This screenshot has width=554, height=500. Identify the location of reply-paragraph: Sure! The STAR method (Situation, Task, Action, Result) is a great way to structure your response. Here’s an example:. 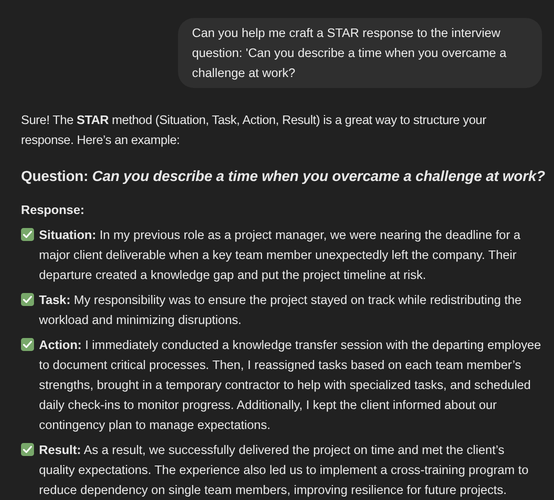
(254, 130).